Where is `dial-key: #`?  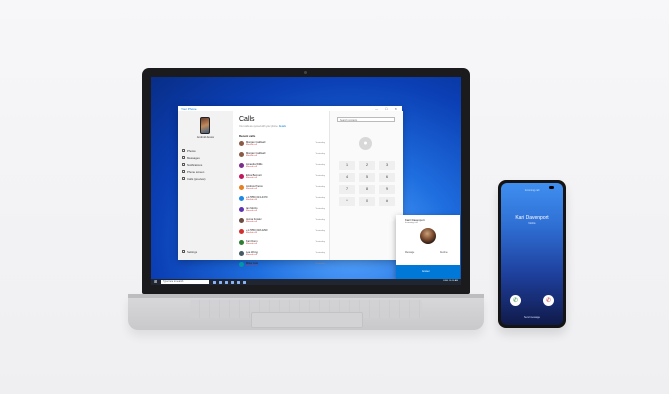 dial-key: # is located at coordinates (387, 201).